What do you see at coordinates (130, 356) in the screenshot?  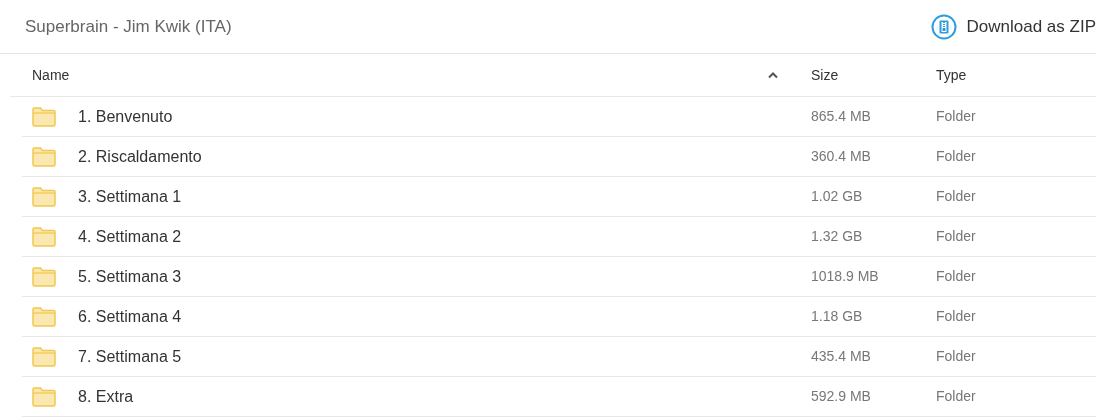 I see `folder-name: 7. Settimana 5` at bounding box center [130, 356].